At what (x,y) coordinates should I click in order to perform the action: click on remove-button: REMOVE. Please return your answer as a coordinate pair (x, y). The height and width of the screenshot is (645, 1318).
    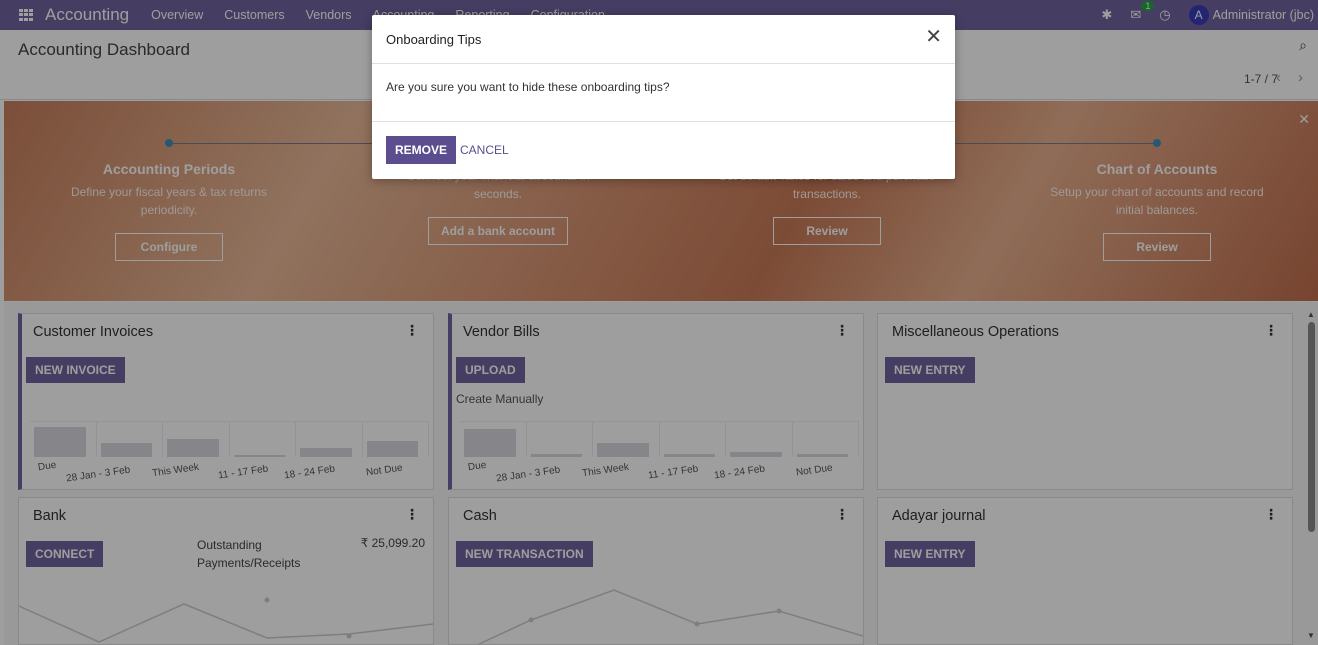
    Looking at the image, I should click on (421, 150).